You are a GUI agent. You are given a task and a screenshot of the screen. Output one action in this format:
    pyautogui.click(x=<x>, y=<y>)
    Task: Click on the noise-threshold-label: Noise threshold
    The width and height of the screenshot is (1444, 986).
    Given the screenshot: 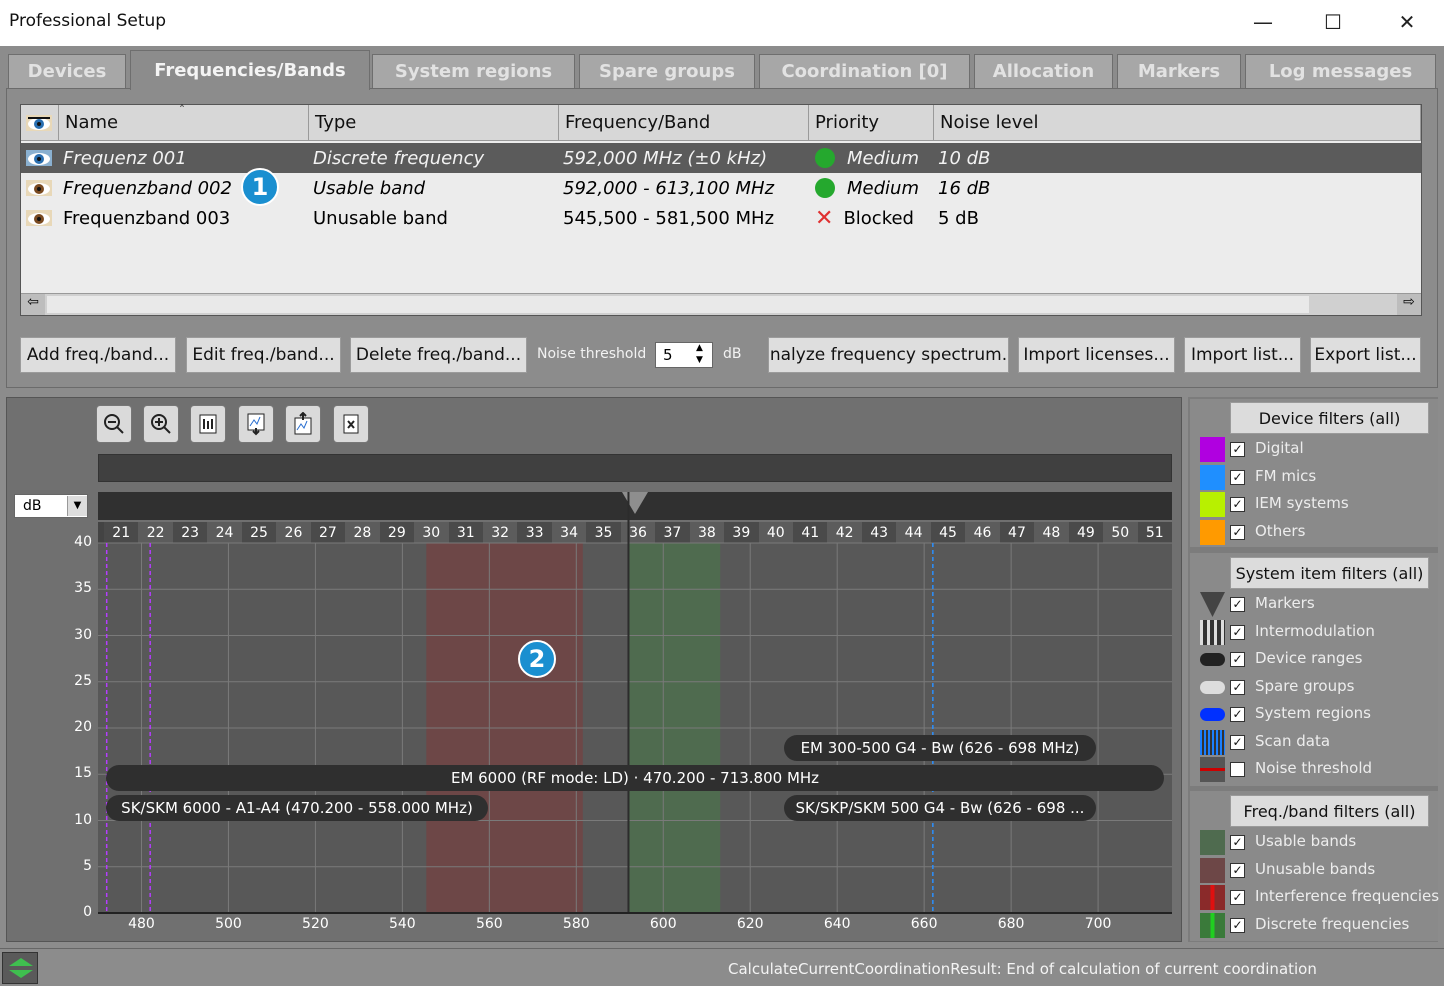 What is the action you would take?
    pyautogui.click(x=592, y=354)
    